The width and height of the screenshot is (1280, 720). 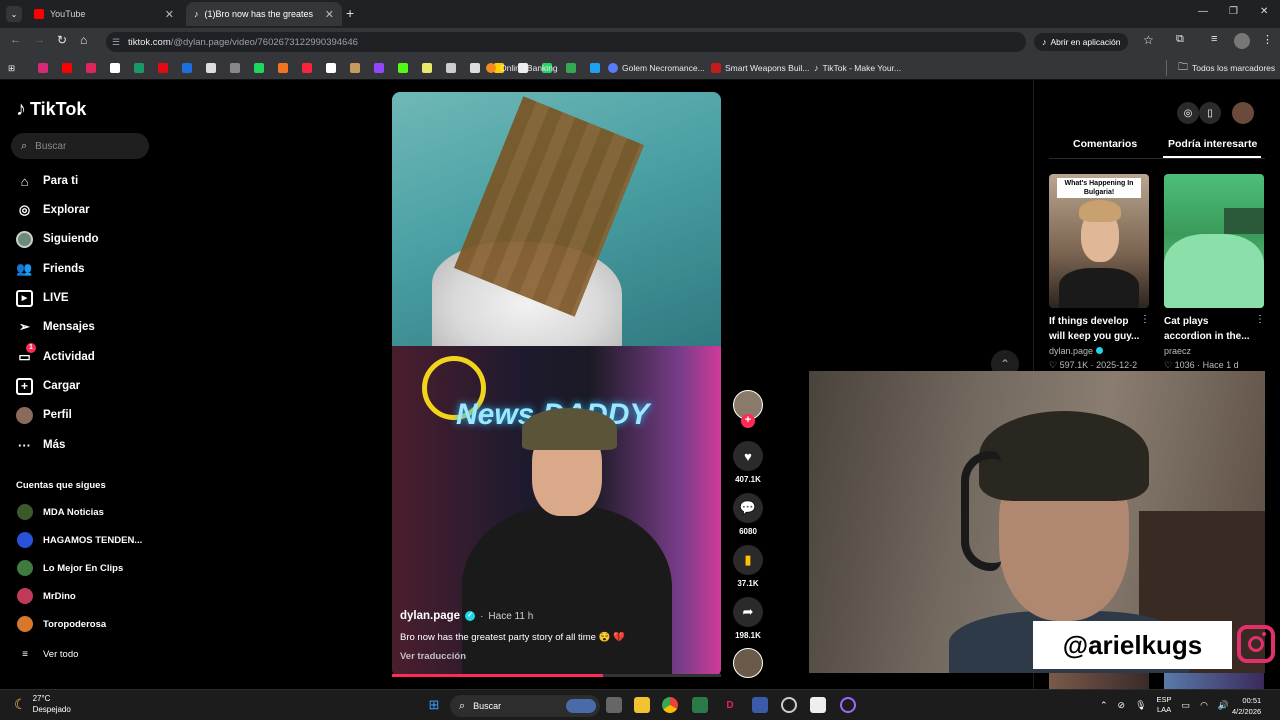 What do you see at coordinates (47, 181) in the screenshot?
I see `nav-para-ti: ⌂ Para ti` at bounding box center [47, 181].